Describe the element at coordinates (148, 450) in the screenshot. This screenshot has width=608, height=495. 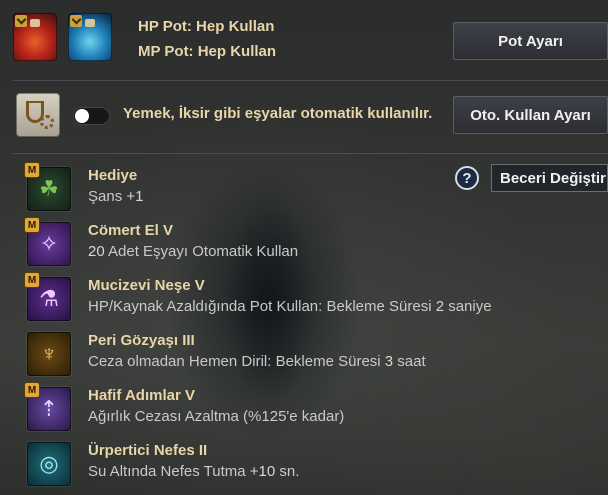
I see `skill-name: Ürpertici Nefes II` at that location.